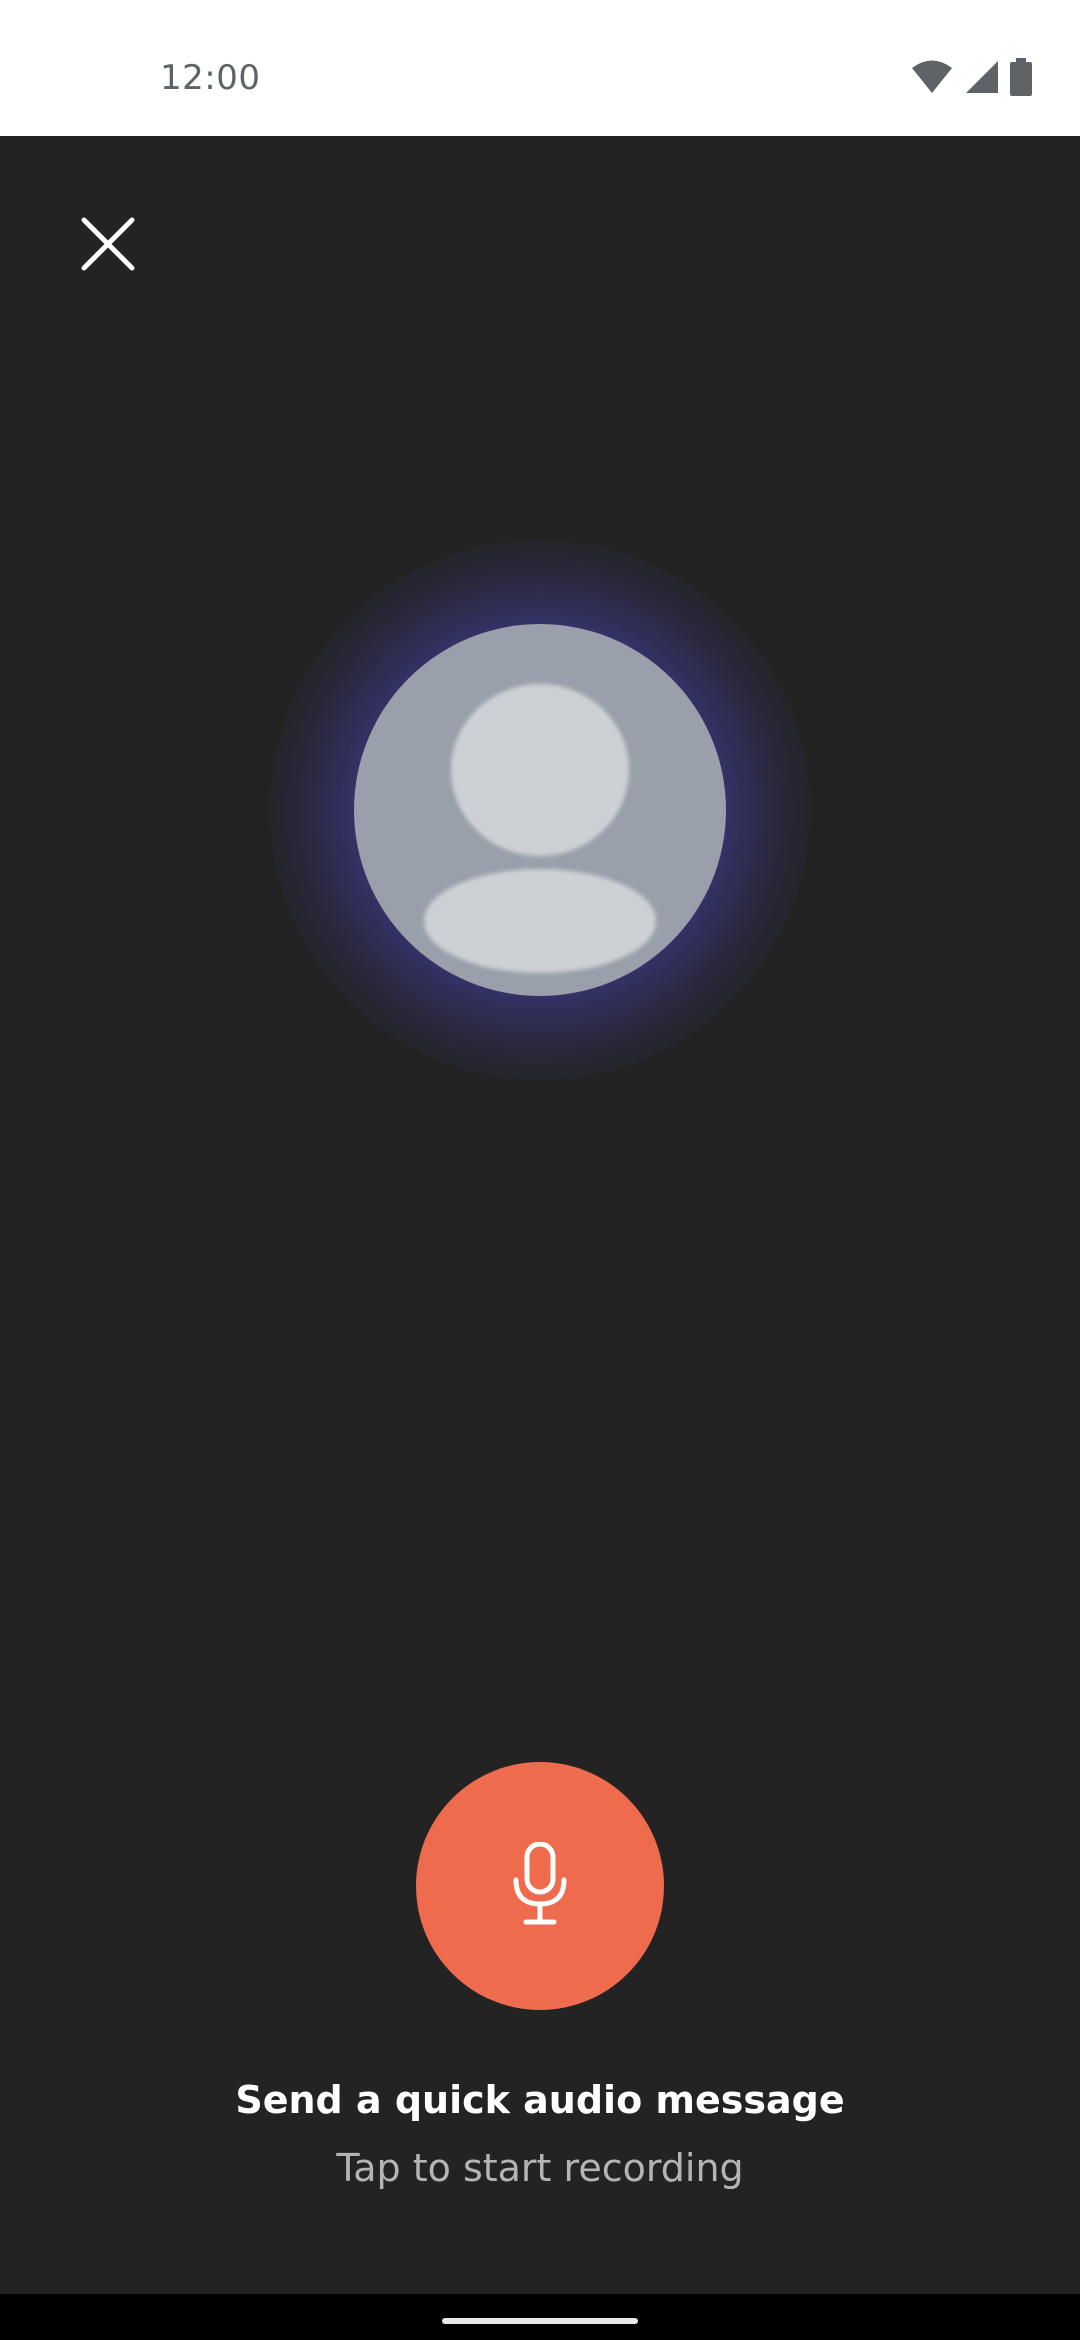 The height and width of the screenshot is (2340, 1080). I want to click on status-time: 12:00, so click(210, 78).